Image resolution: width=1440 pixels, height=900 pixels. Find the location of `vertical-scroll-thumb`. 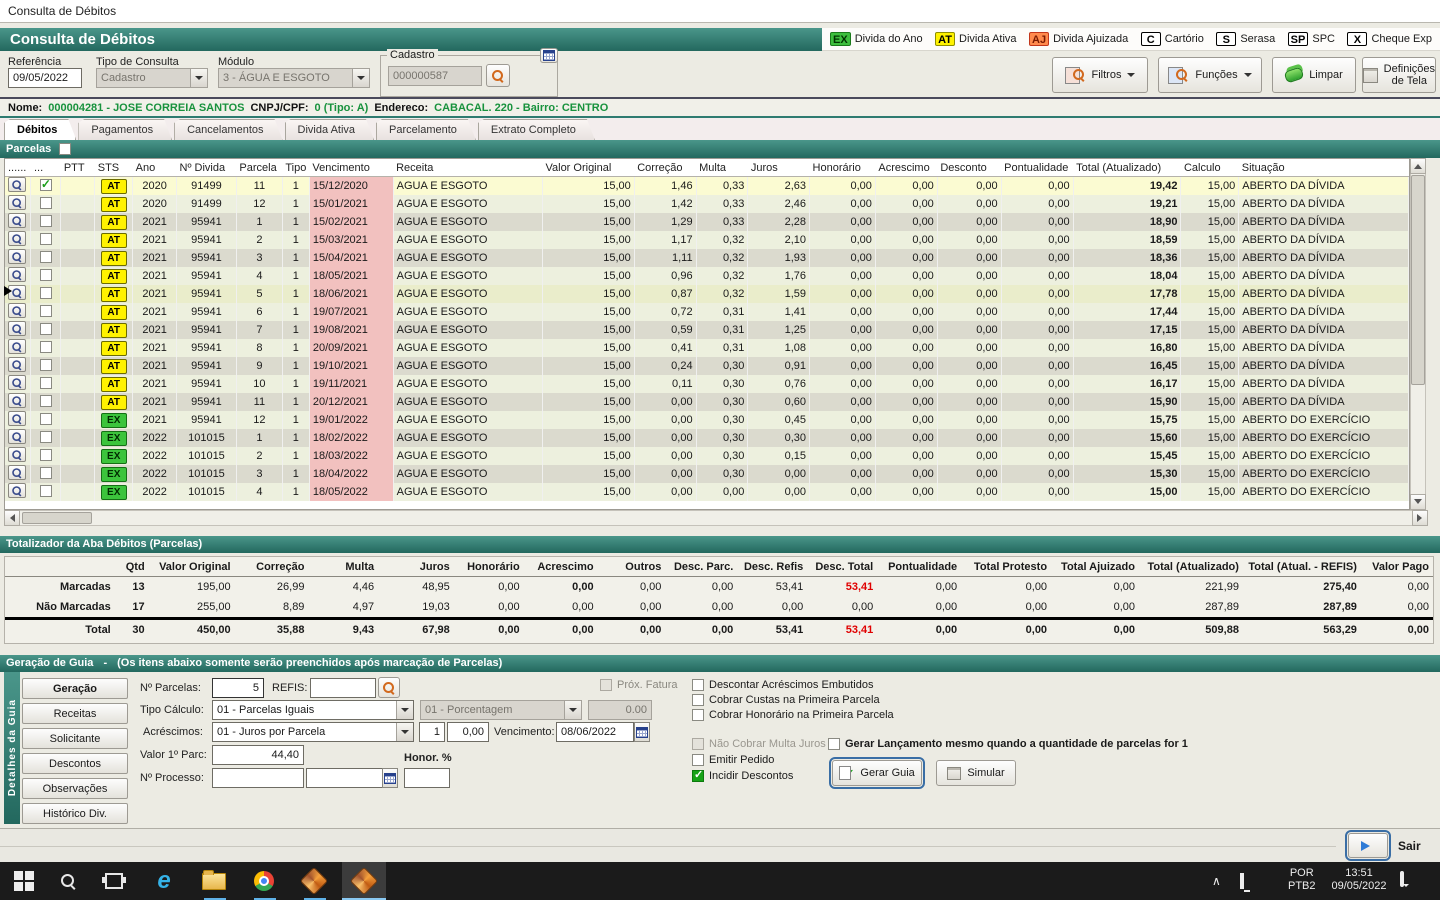

vertical-scroll-thumb is located at coordinates (1418, 280).